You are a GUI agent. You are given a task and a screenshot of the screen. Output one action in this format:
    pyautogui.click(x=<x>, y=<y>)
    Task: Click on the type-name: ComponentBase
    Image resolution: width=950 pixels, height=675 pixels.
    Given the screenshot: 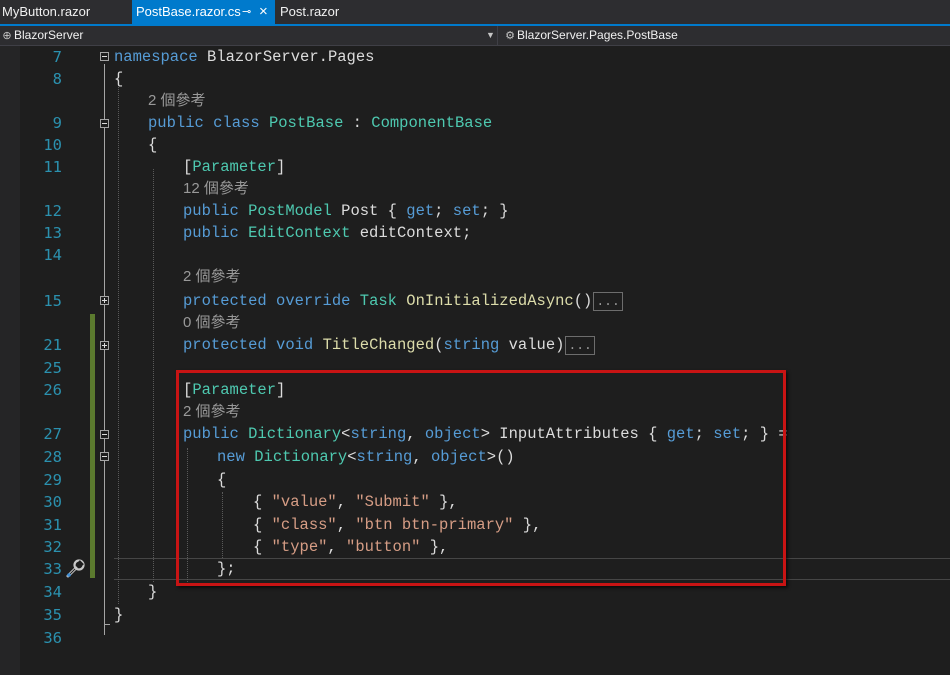 What is the action you would take?
    pyautogui.click(x=432, y=123)
    